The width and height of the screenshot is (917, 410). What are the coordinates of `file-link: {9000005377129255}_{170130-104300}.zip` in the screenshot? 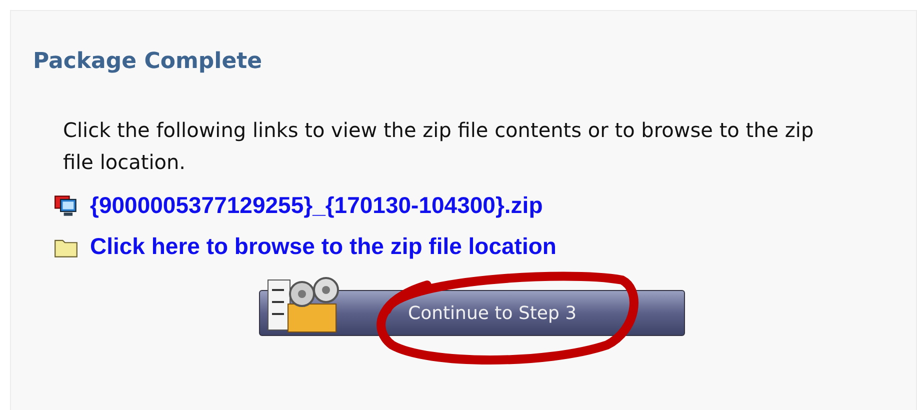 It's located at (316, 205).